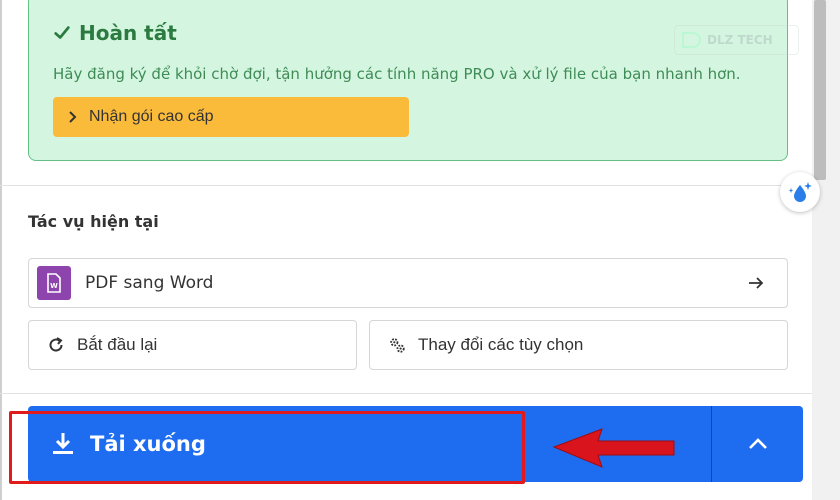  I want to click on chevron-up-icon, so click(757, 443).